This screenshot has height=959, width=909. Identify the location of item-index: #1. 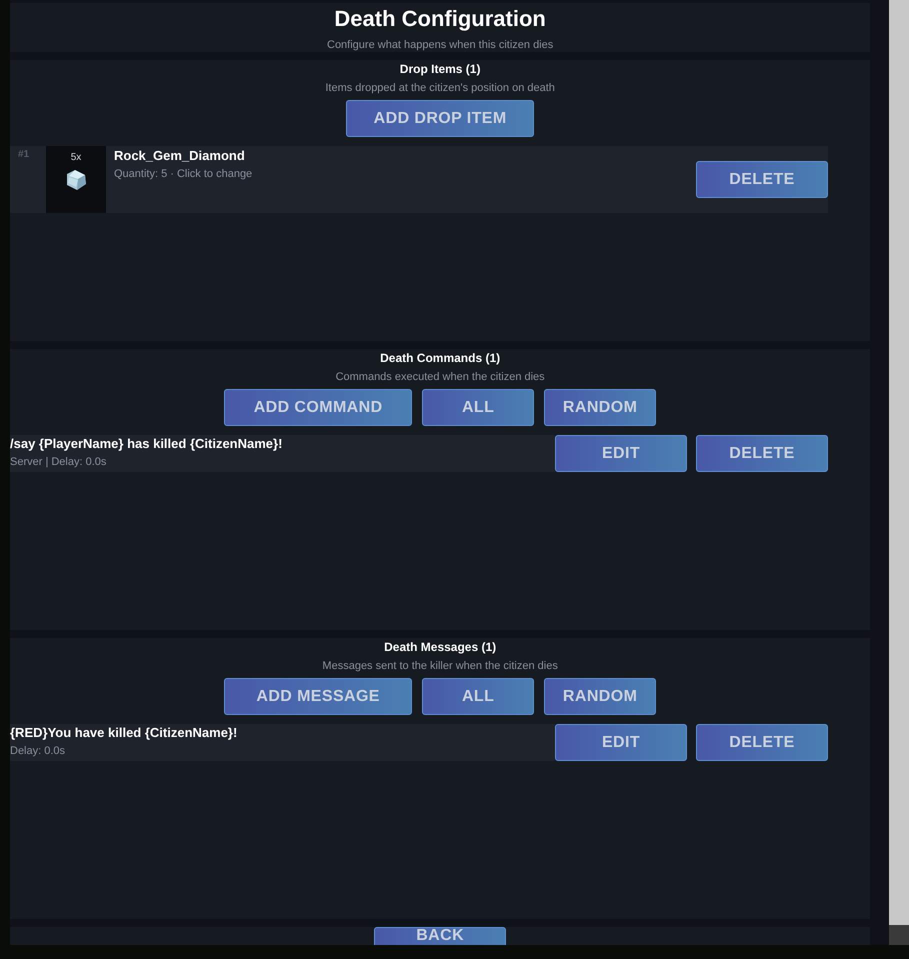
(23, 155).